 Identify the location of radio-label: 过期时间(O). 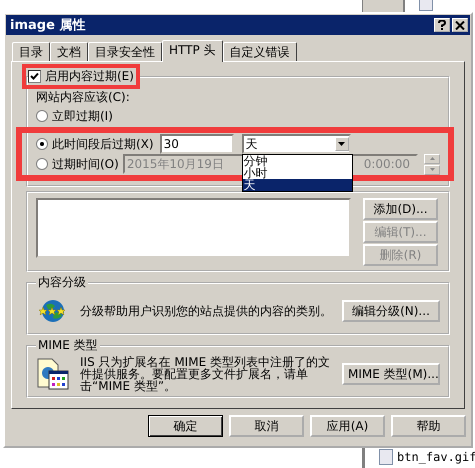
(85, 164).